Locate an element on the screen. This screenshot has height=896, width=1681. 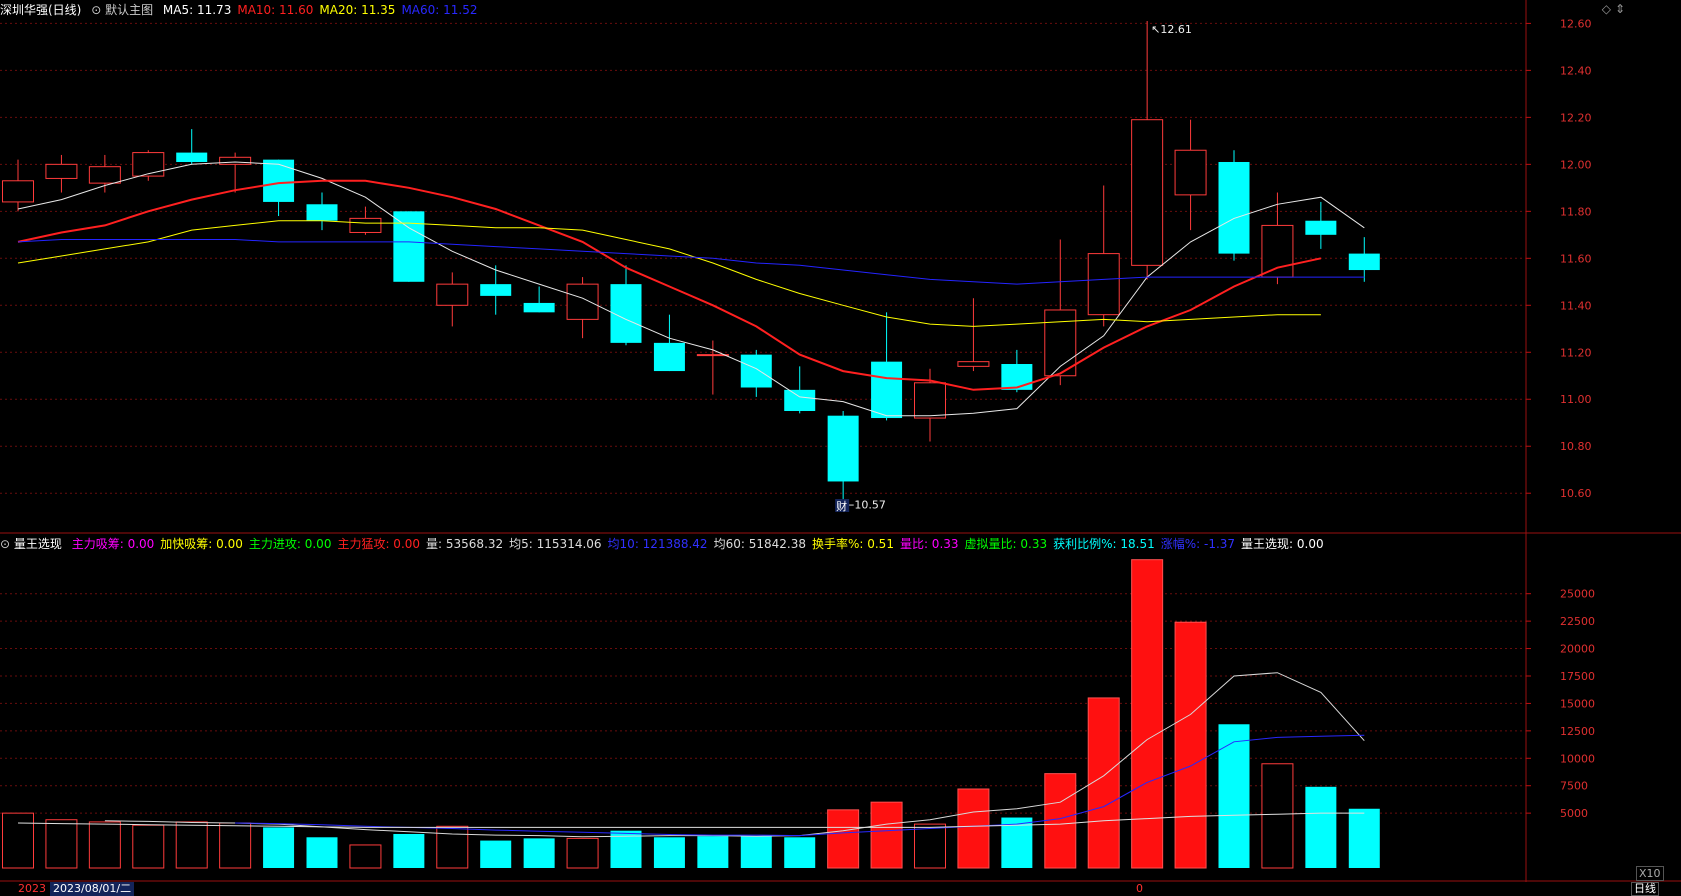
axis-marker: 0 is located at coordinates (1139, 888).